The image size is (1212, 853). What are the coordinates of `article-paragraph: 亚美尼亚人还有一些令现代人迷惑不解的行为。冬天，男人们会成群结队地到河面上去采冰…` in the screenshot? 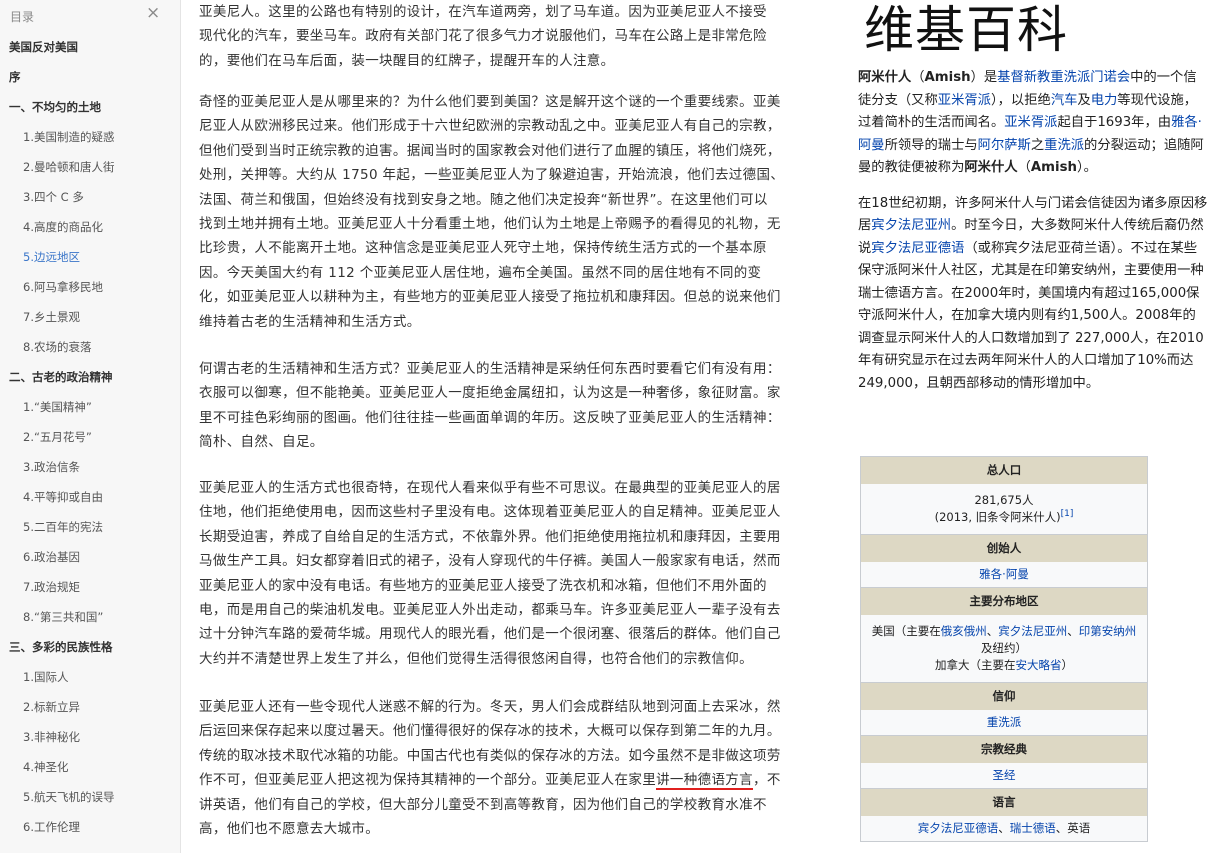 It's located at (509, 768).